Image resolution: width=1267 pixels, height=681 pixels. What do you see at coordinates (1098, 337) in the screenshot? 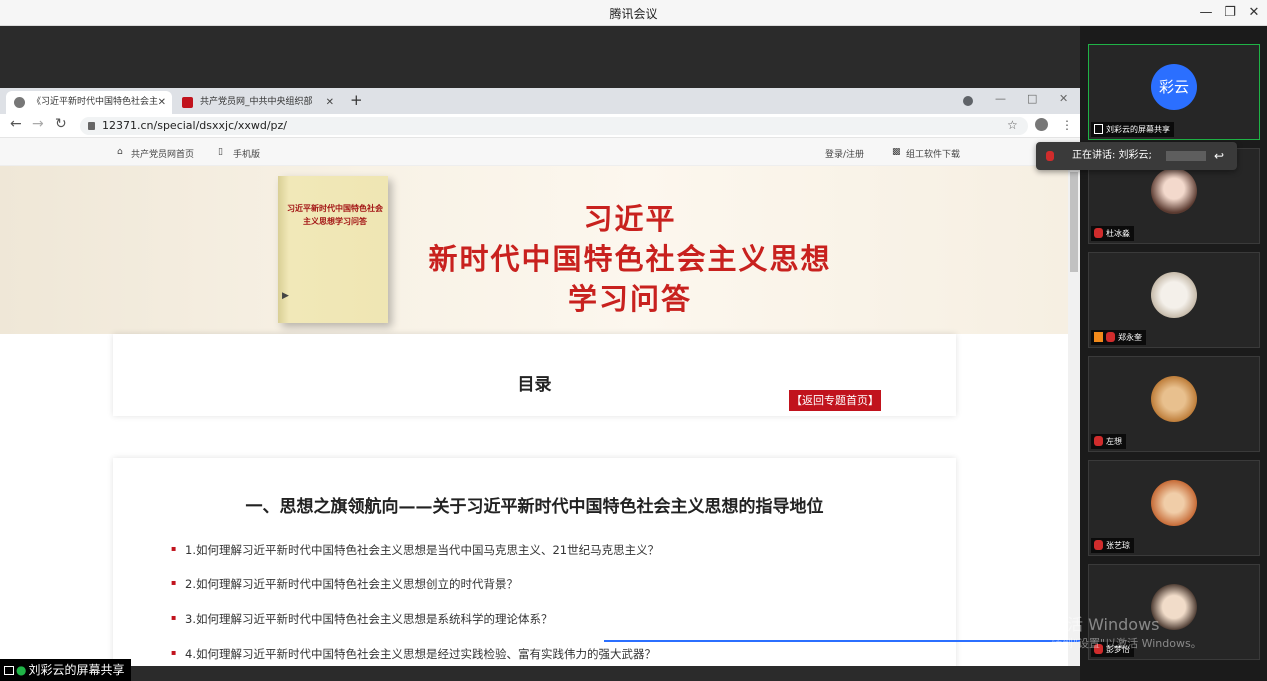
I see `user-icon` at bounding box center [1098, 337].